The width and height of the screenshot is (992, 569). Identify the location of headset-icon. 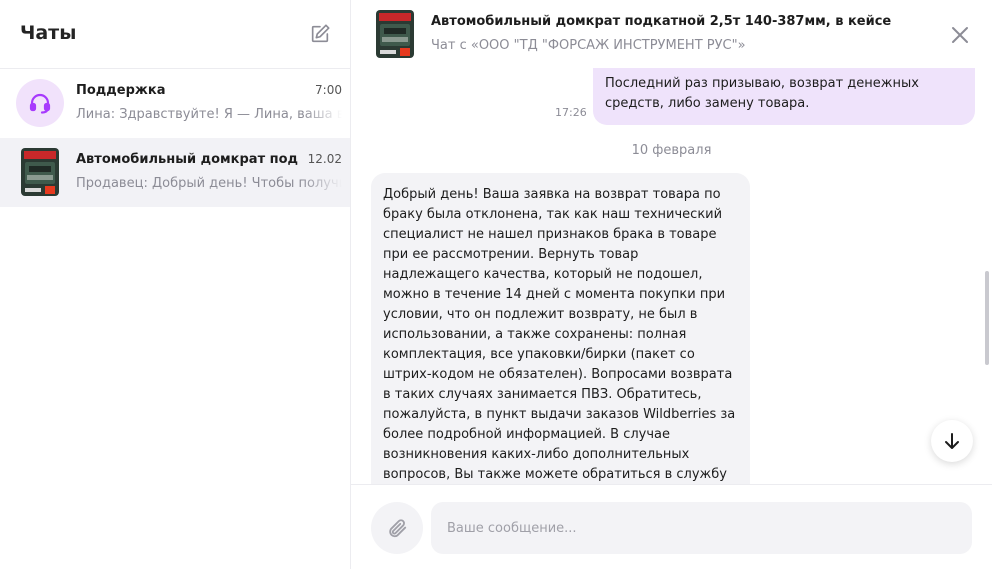
(40, 103).